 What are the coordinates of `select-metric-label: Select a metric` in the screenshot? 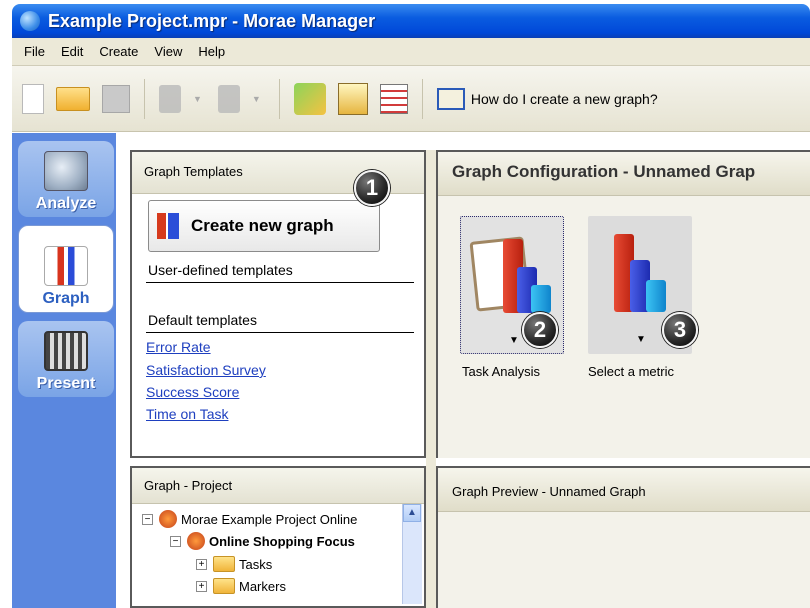 It's located at (631, 371).